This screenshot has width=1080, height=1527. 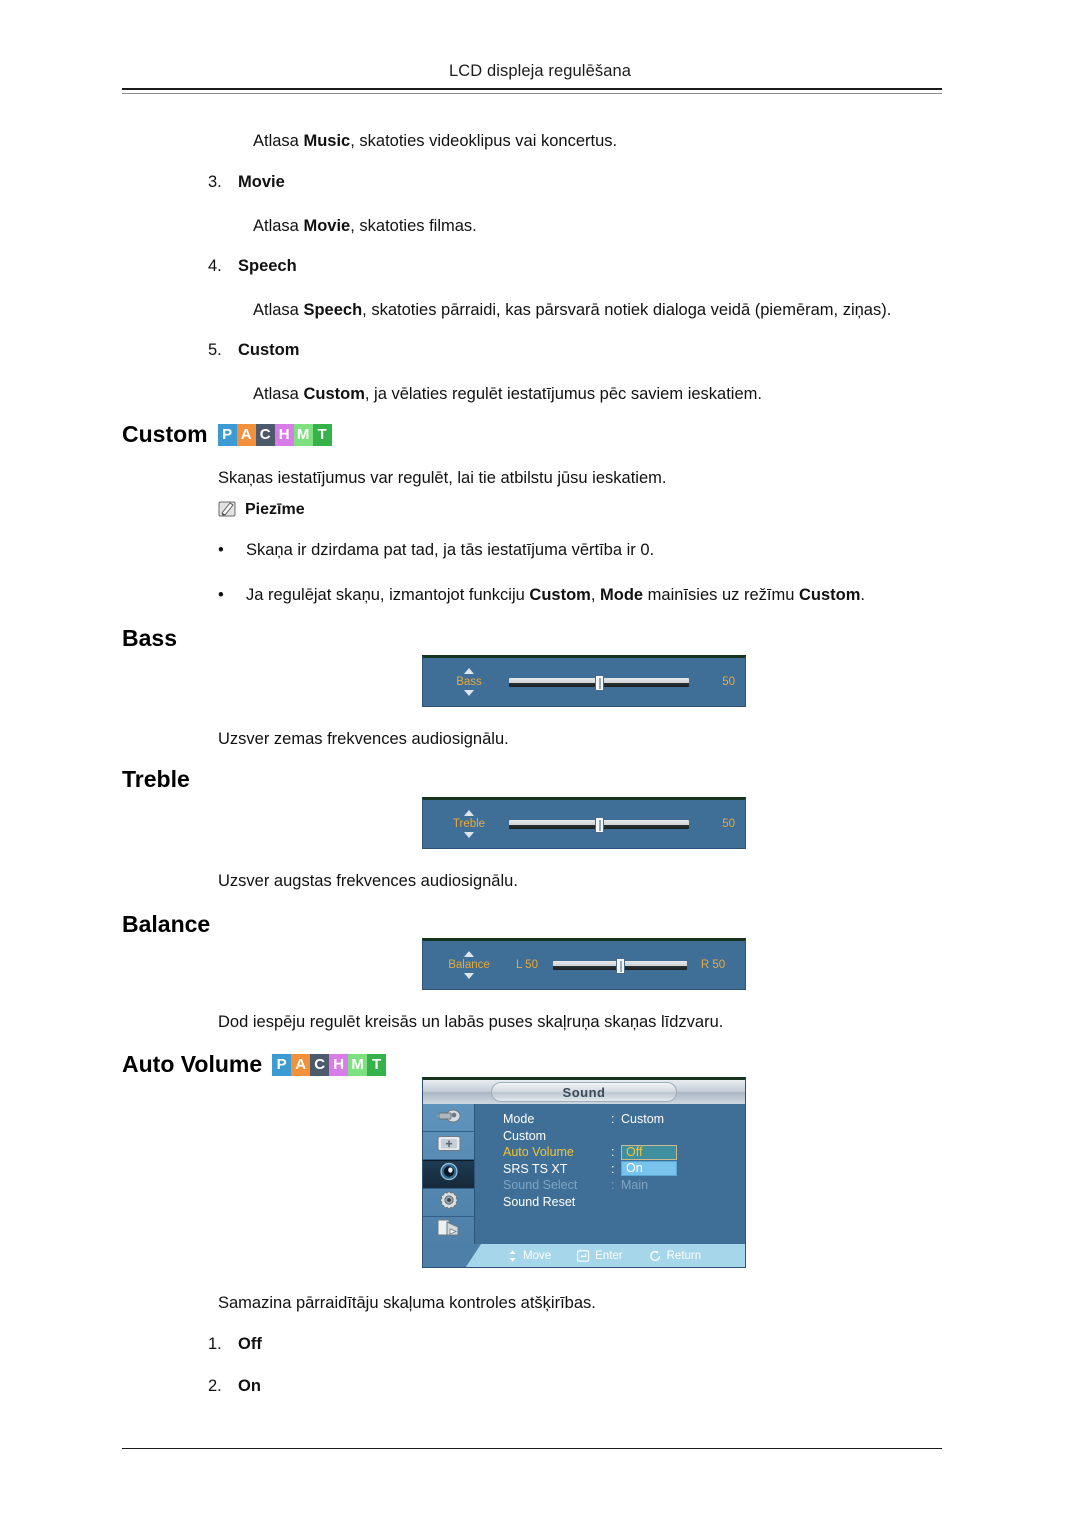 What do you see at coordinates (538, 1152) in the screenshot?
I see `osd-row-label: Auto Volume` at bounding box center [538, 1152].